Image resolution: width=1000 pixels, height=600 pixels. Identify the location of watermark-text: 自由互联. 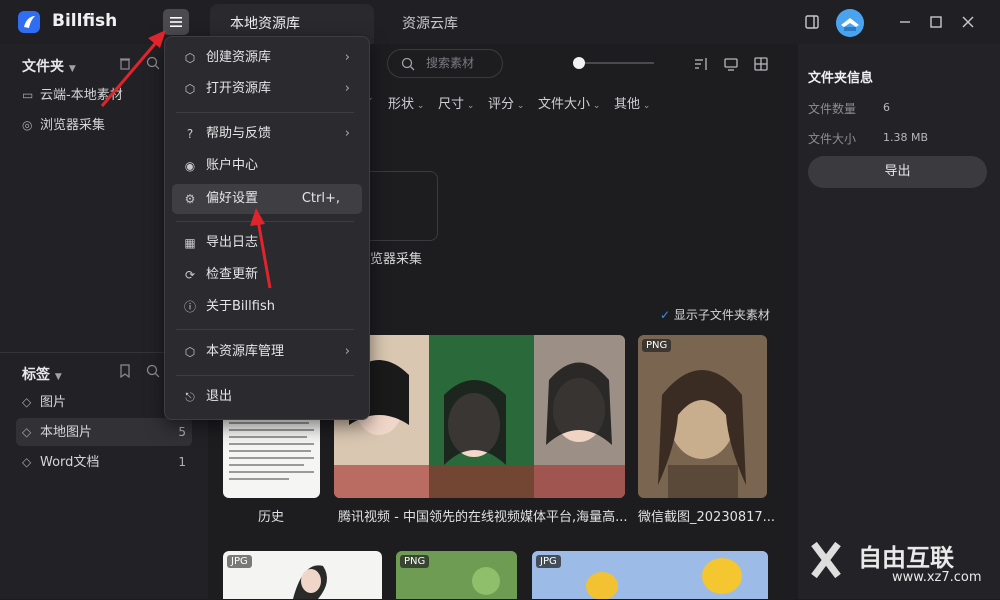
(906, 558).